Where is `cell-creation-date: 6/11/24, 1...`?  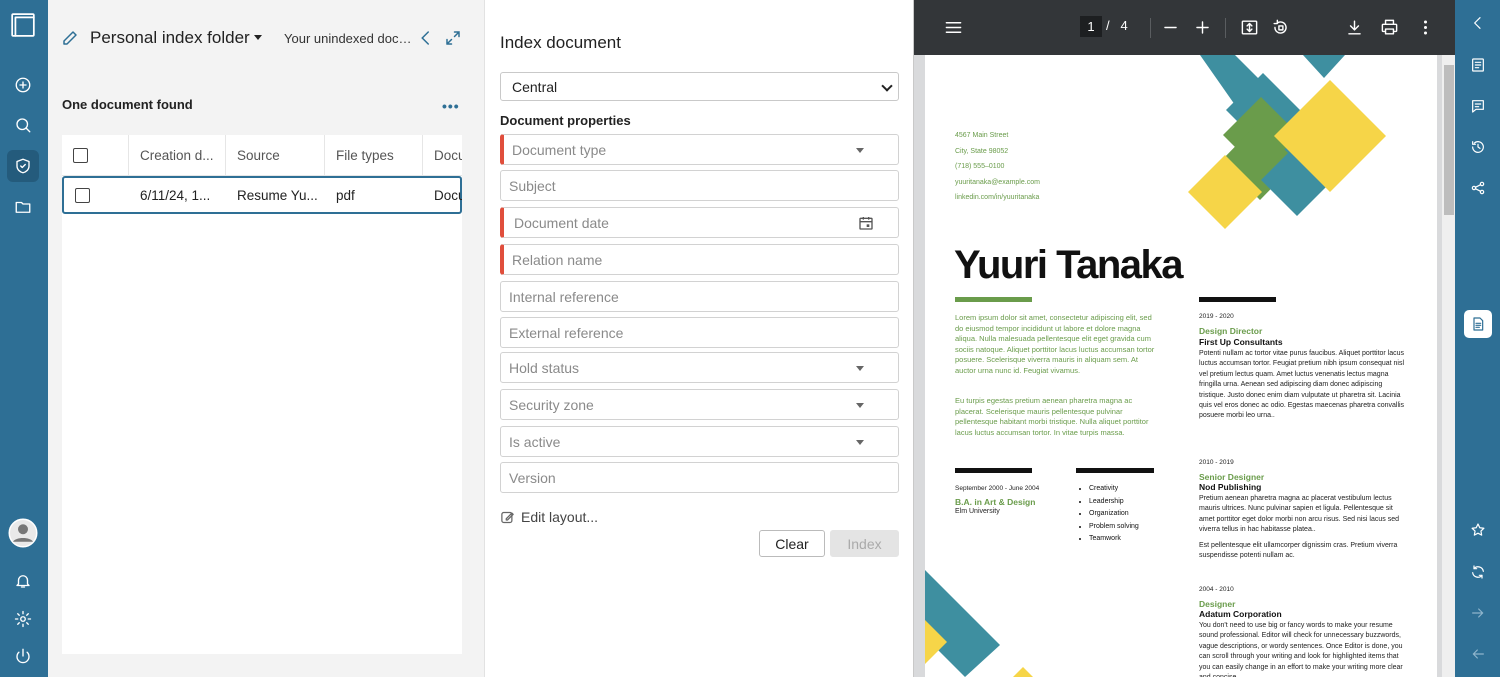
cell-creation-date: 6/11/24, 1... is located at coordinates (175, 195).